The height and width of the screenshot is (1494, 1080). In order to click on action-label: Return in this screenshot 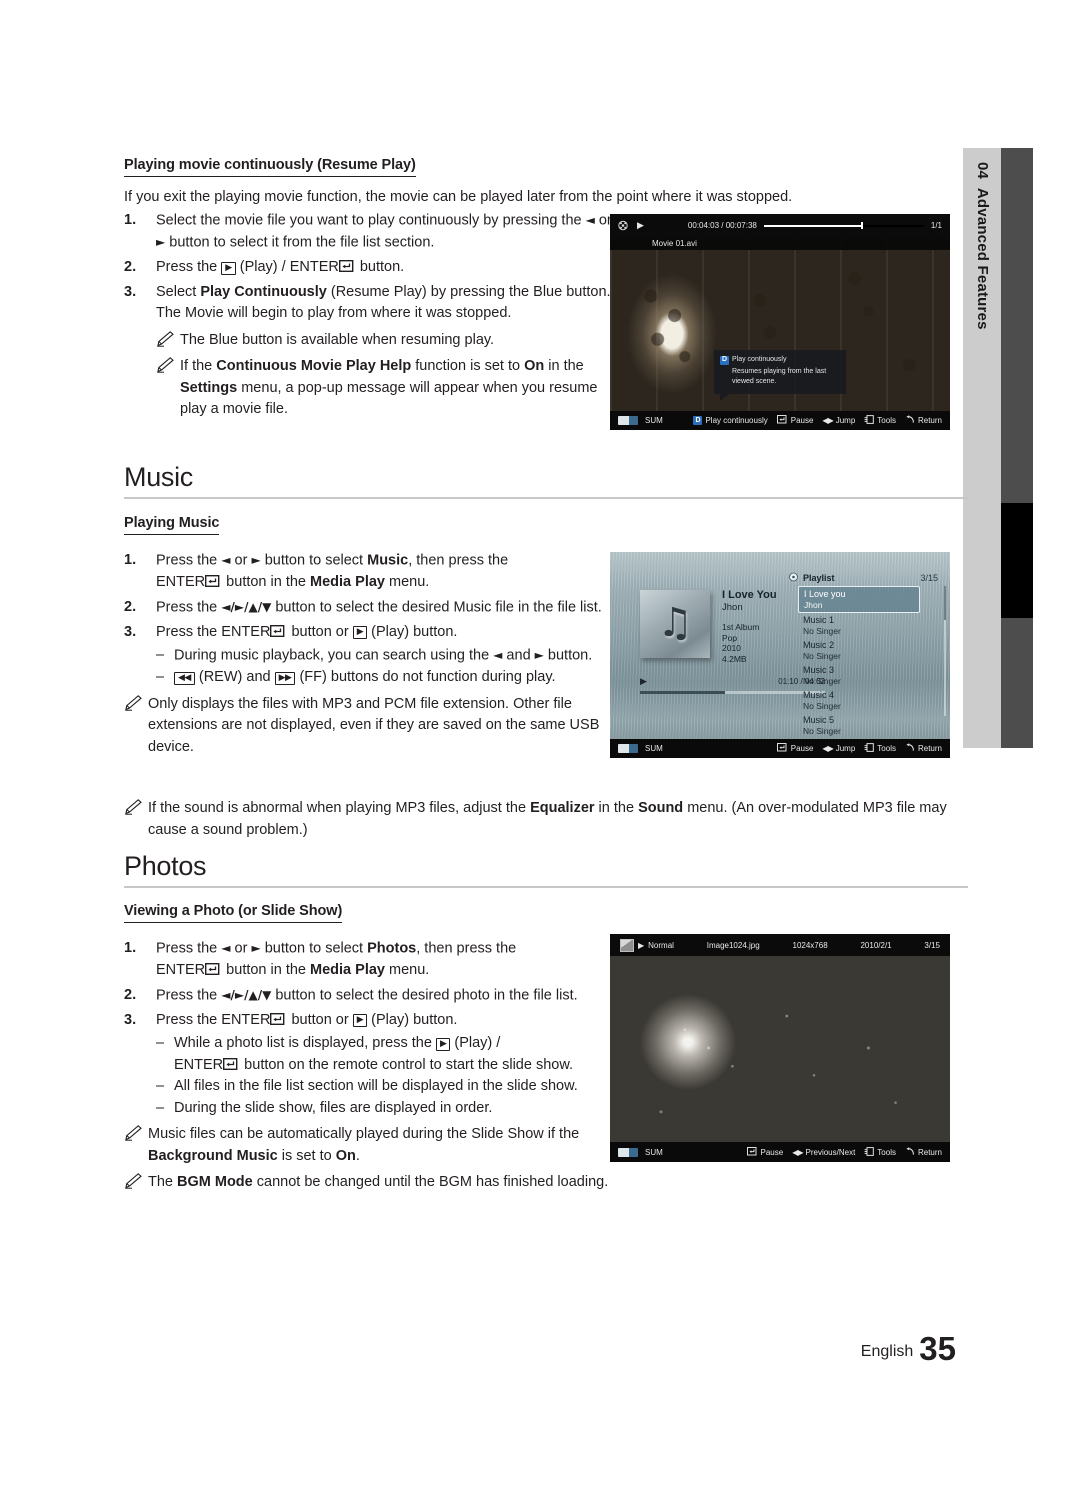, I will do `click(929, 420)`.